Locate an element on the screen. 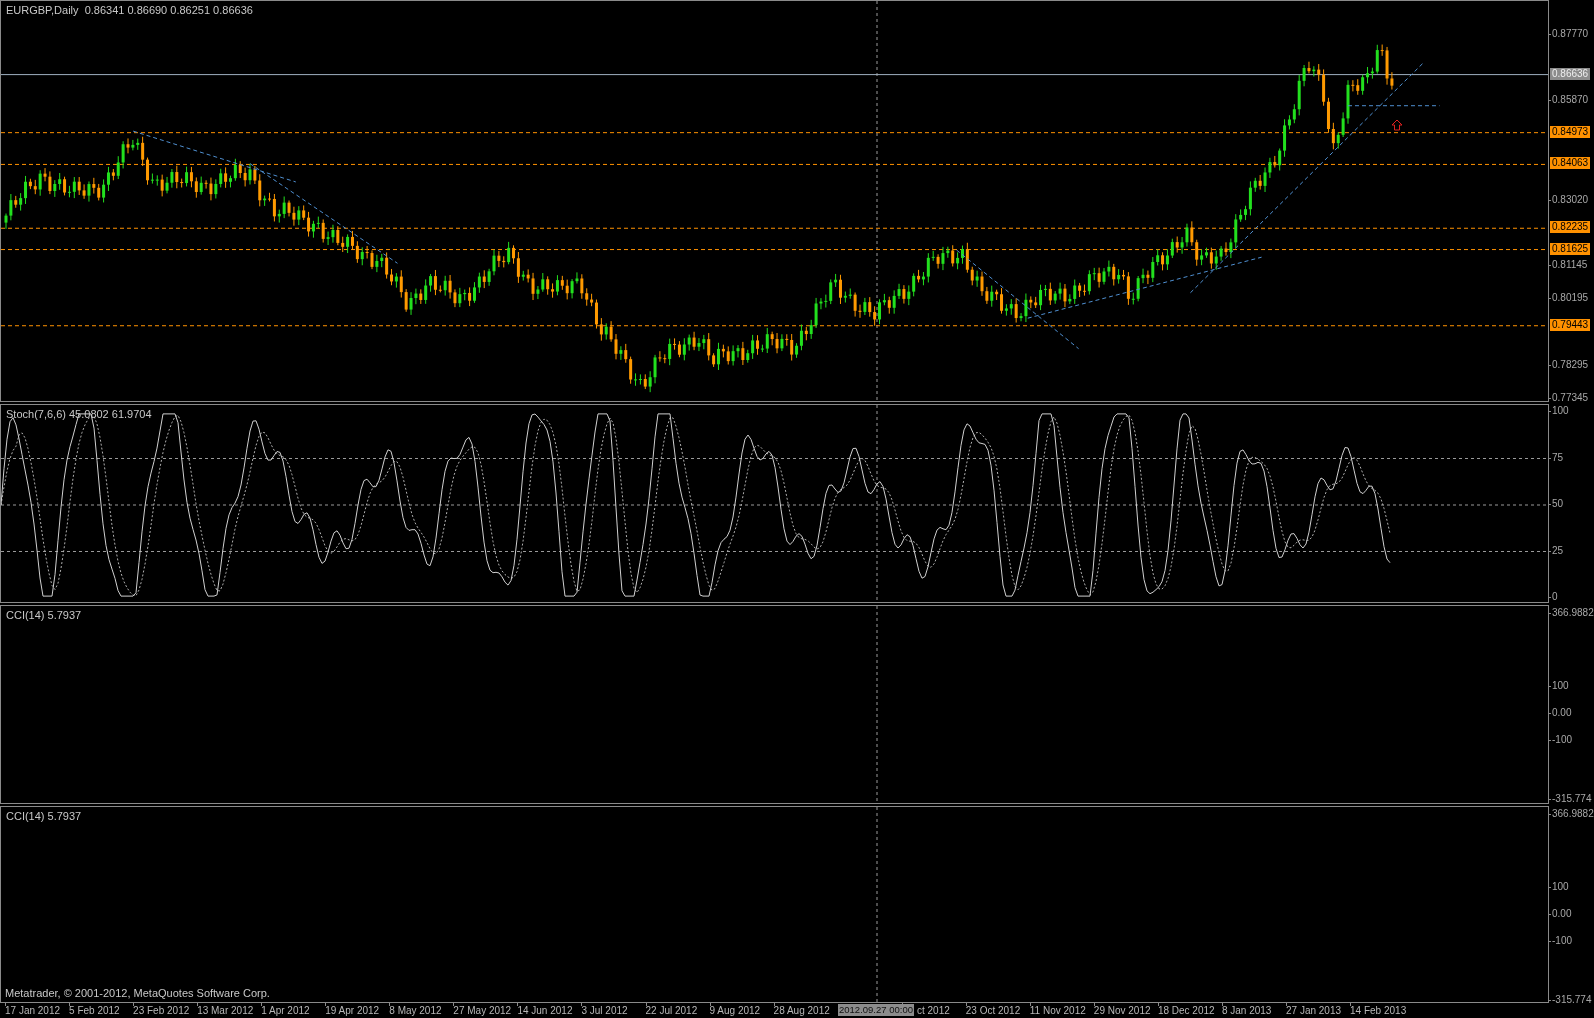 The width and height of the screenshot is (1594, 1018). price-axis-label: 0.80195 is located at coordinates (1570, 298).